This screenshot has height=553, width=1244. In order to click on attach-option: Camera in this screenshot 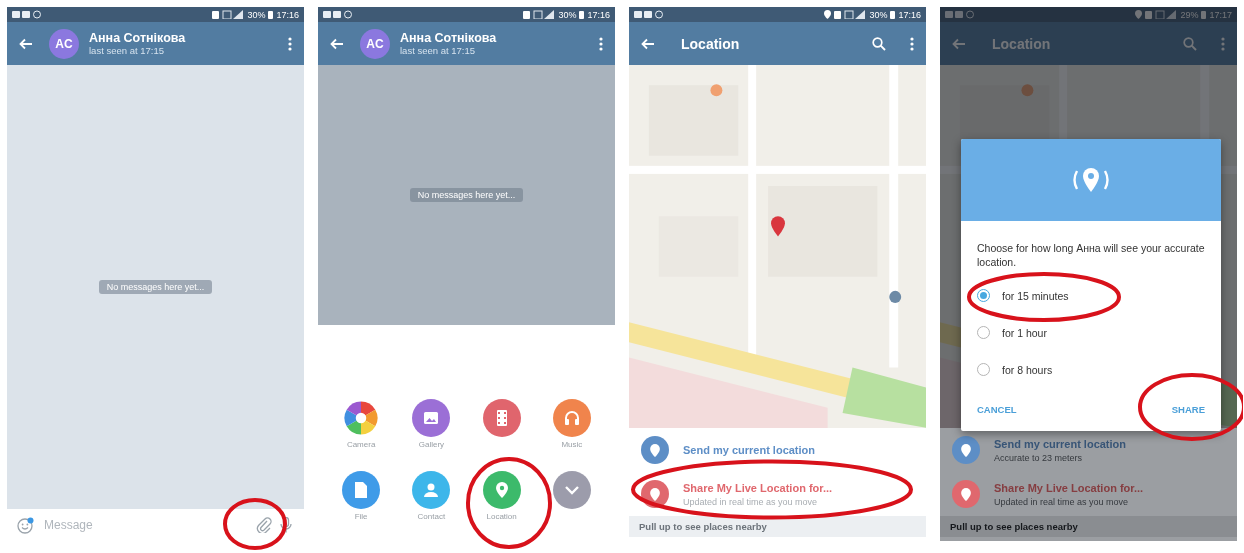, I will do `click(361, 431)`.